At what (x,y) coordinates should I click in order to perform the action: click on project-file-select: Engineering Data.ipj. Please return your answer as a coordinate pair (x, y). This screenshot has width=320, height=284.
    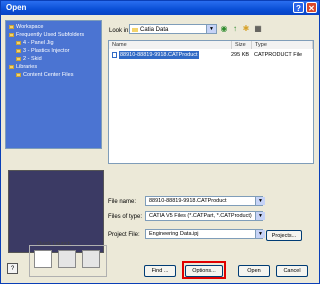
    Looking at the image, I should click on (204, 234).